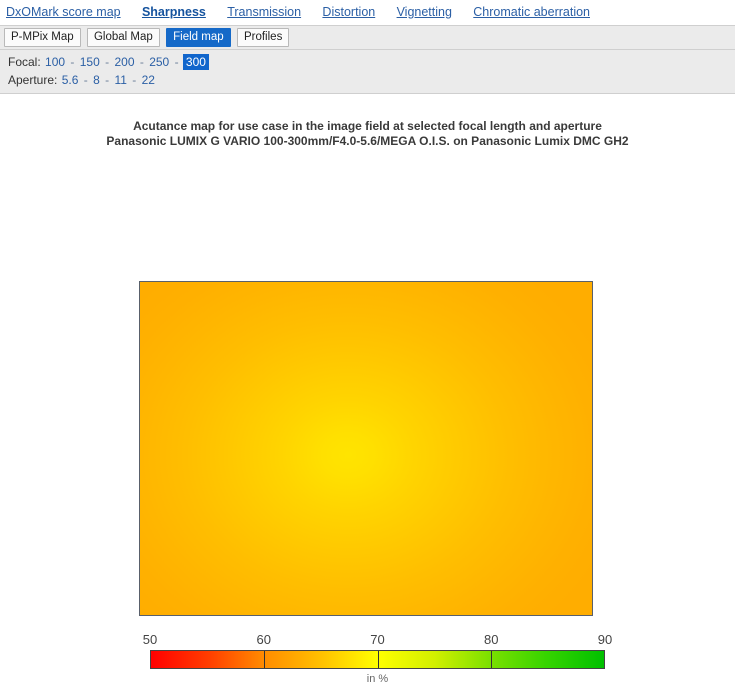 Image resolution: width=735 pixels, height=685 pixels. What do you see at coordinates (24, 62) in the screenshot?
I see `focal-filter-label: Focal:` at bounding box center [24, 62].